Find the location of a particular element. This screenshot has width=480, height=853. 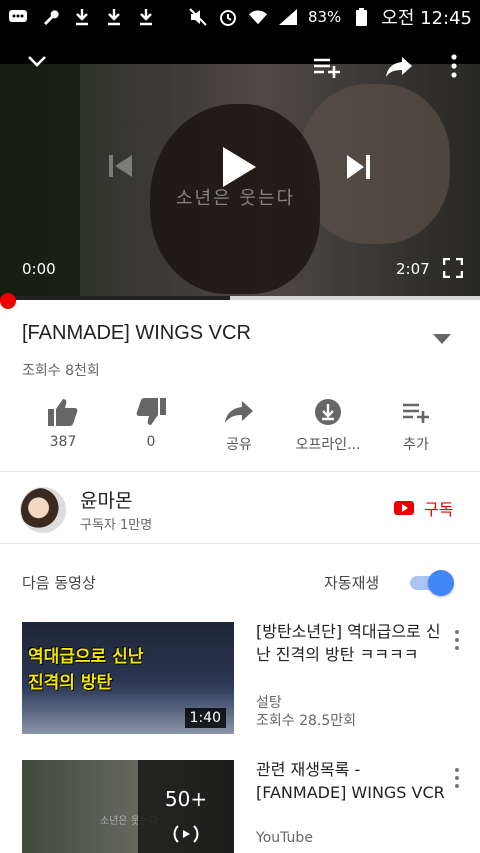

chevron-down-icon is located at coordinates (37, 61).